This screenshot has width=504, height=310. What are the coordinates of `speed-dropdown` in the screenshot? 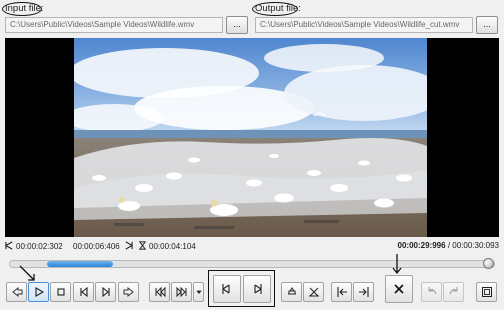 It's located at (198, 292).